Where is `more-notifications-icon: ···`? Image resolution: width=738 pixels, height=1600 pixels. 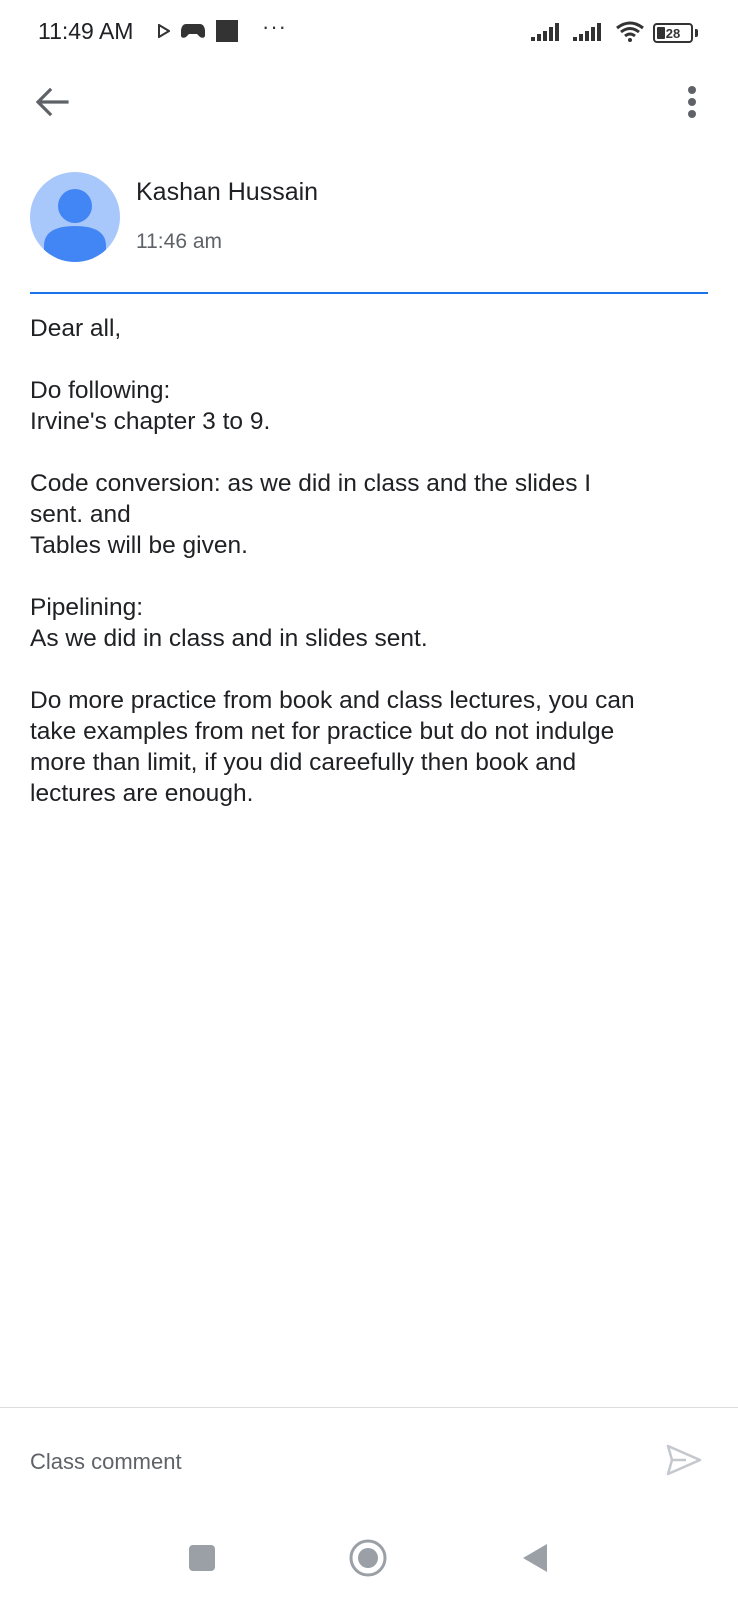 more-notifications-icon: ··· is located at coordinates (274, 26).